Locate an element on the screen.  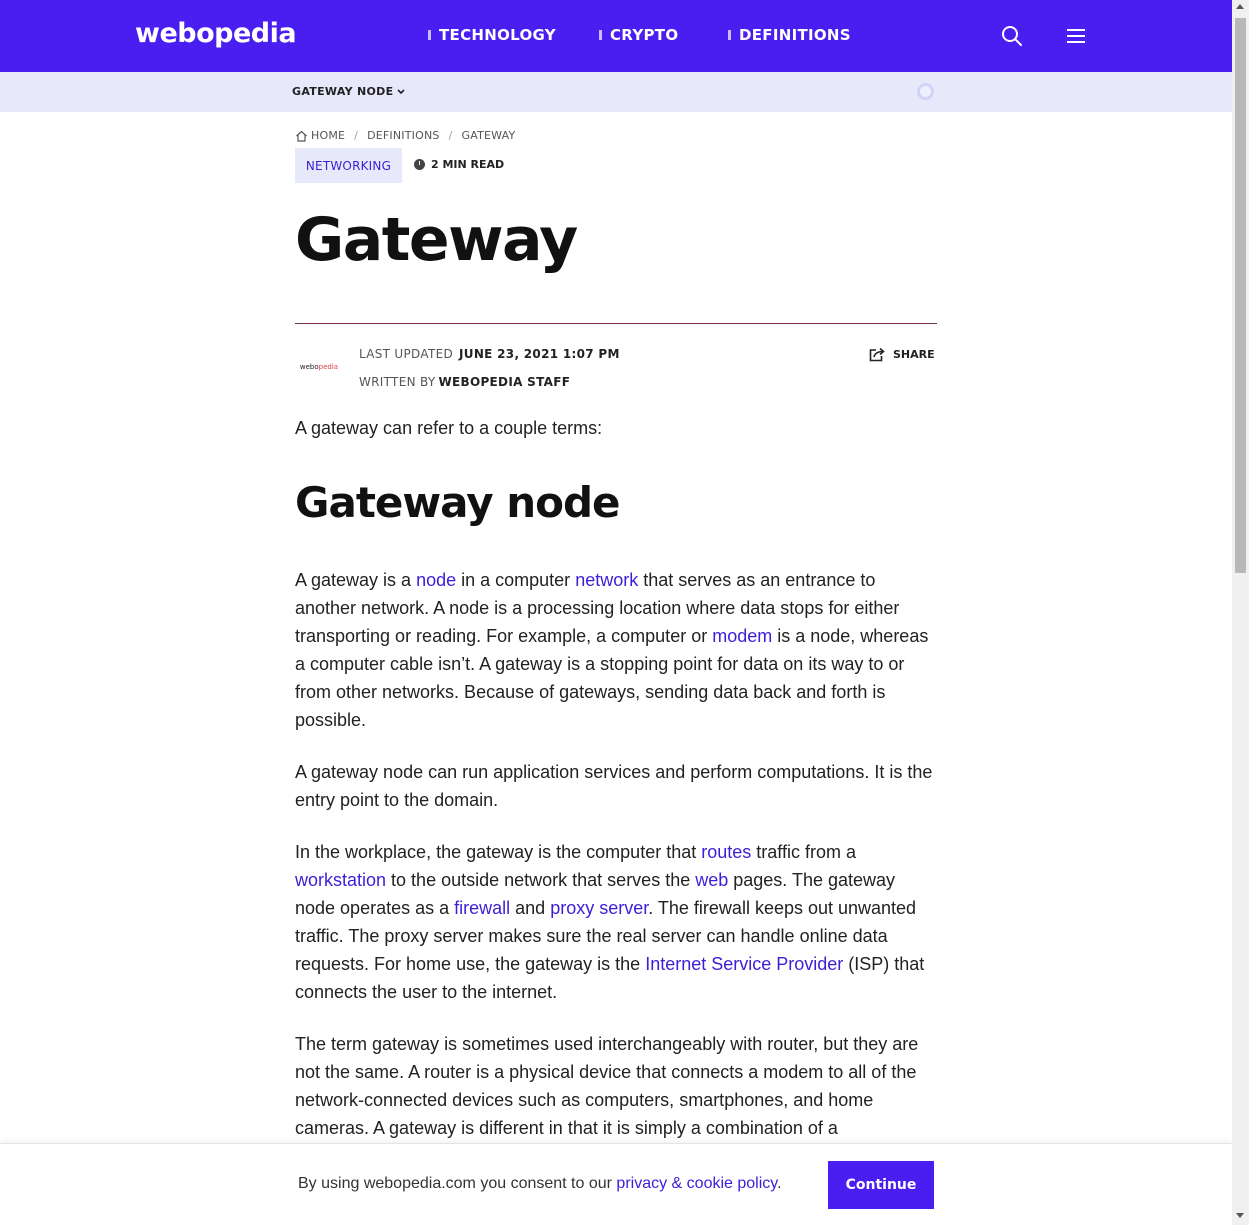
nav-link-crypto: CRYPTO is located at coordinates (638, 35).